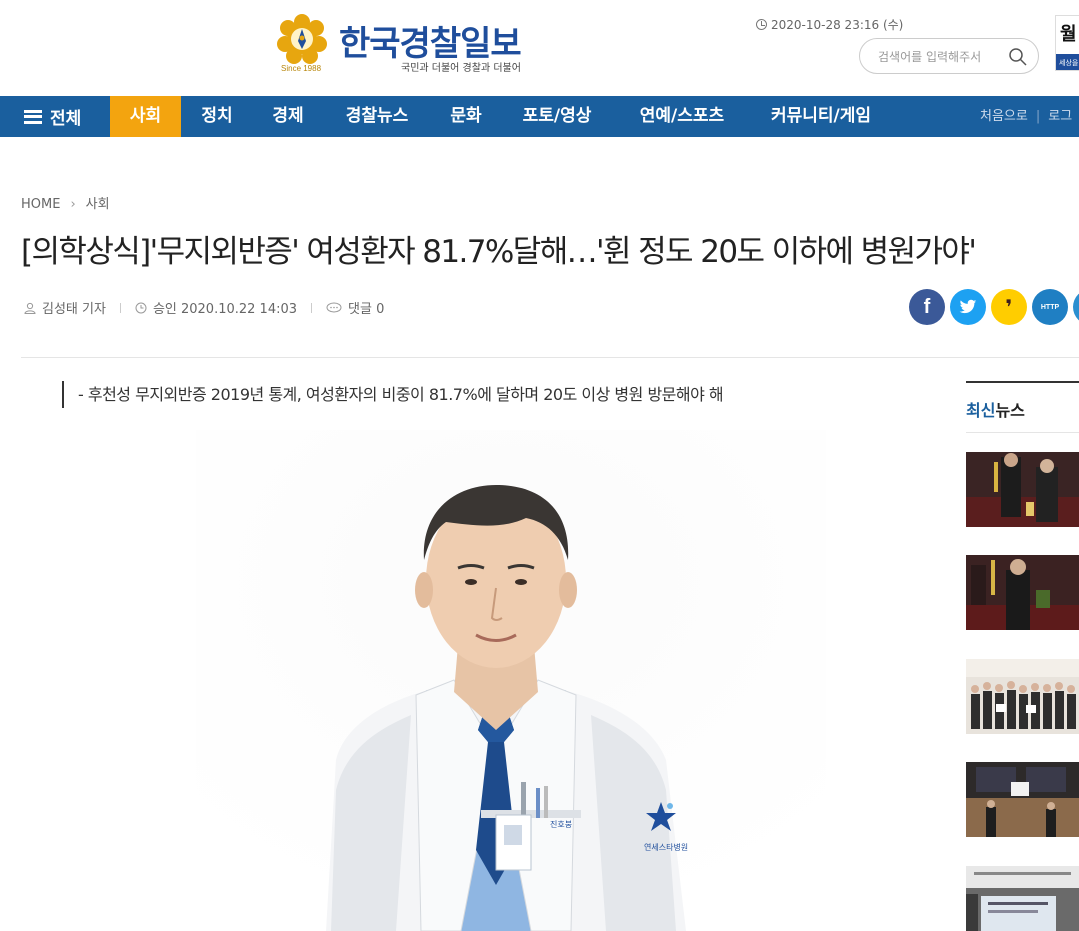 This screenshot has height=931, width=1079. I want to click on share-buttons: f ❜ HTTP, so click(994, 307).